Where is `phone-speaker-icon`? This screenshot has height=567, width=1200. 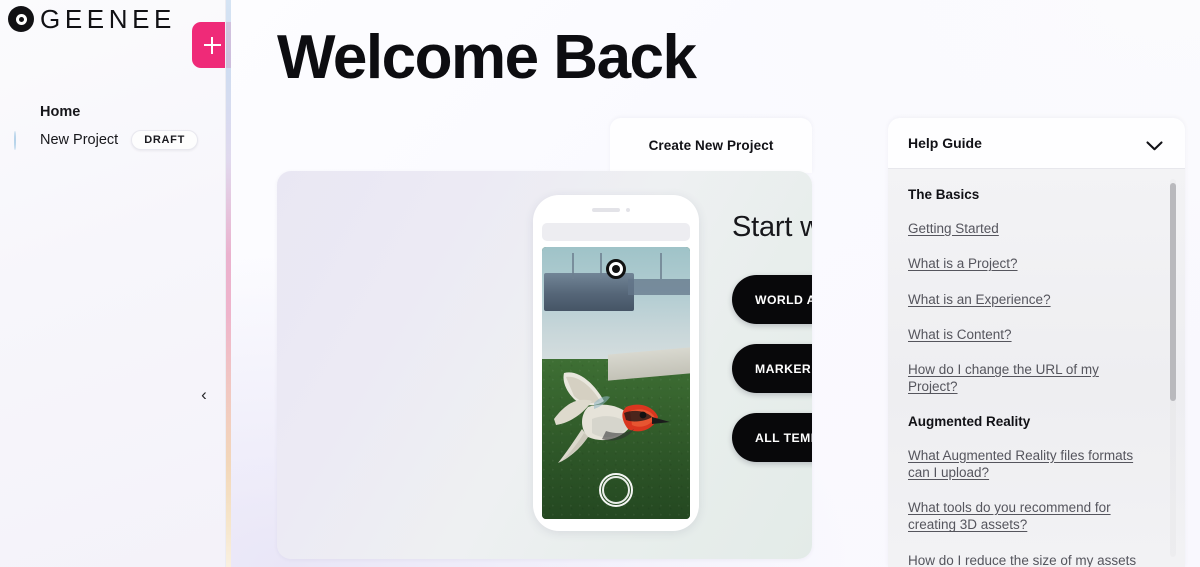
phone-speaker-icon is located at coordinates (616, 210).